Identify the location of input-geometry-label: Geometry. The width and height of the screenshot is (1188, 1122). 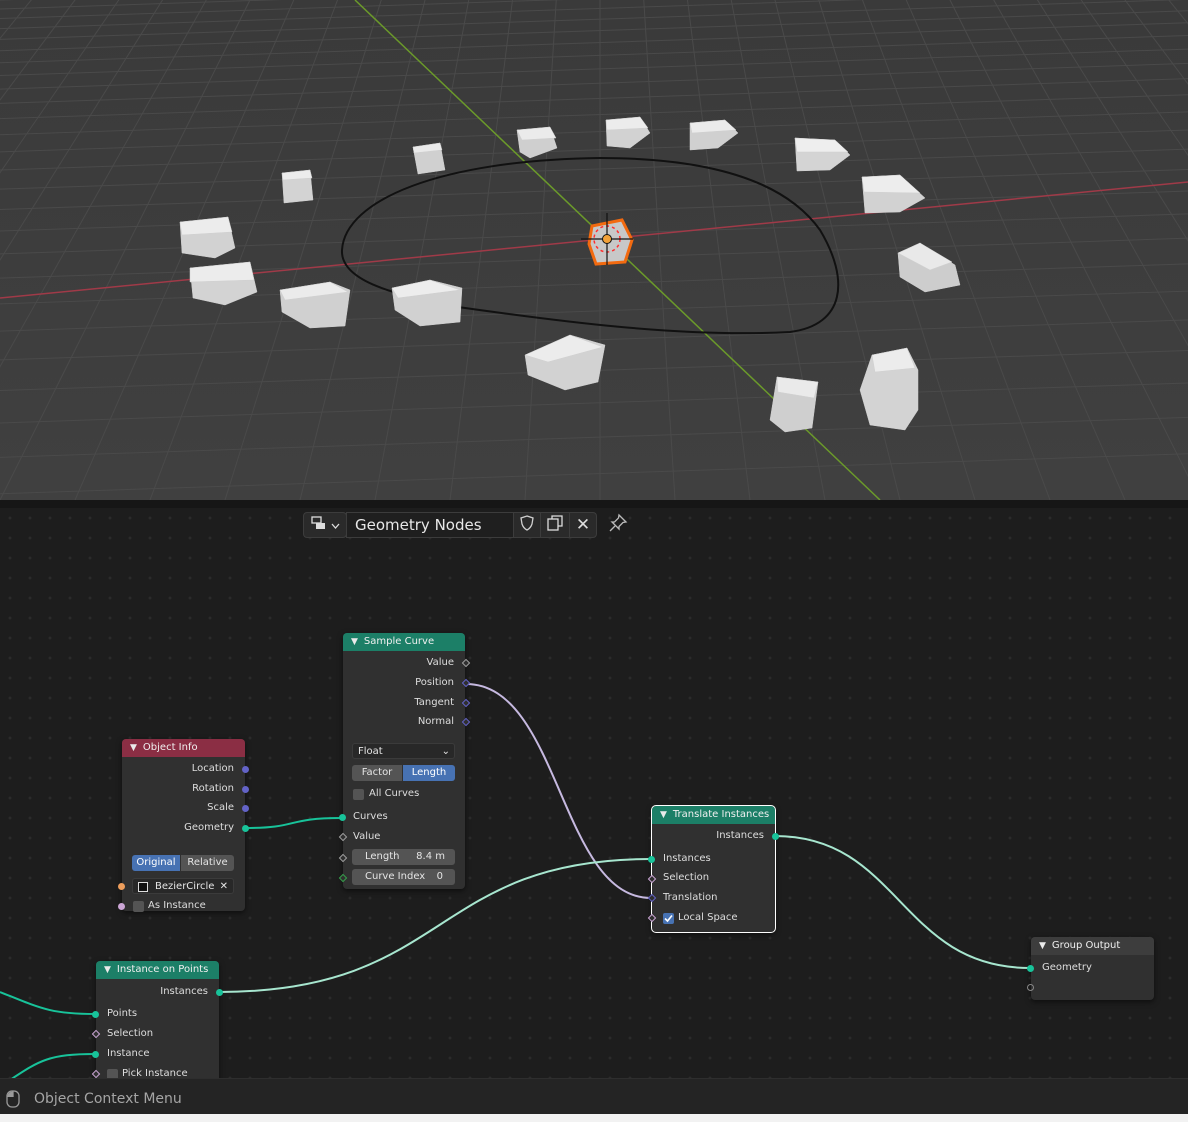
(1067, 967).